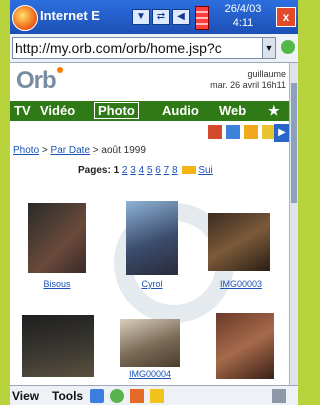 This screenshot has height=405, width=320. Describe the element at coordinates (117, 396) in the screenshot. I see `refresh-icon` at that location.